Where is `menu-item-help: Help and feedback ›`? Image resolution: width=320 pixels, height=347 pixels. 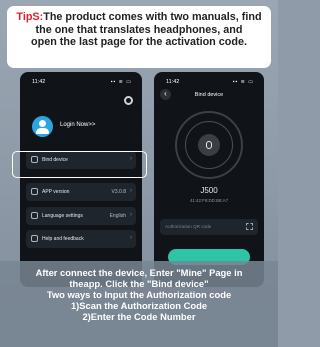 menu-item-help: Help and feedback › is located at coordinates (81, 239).